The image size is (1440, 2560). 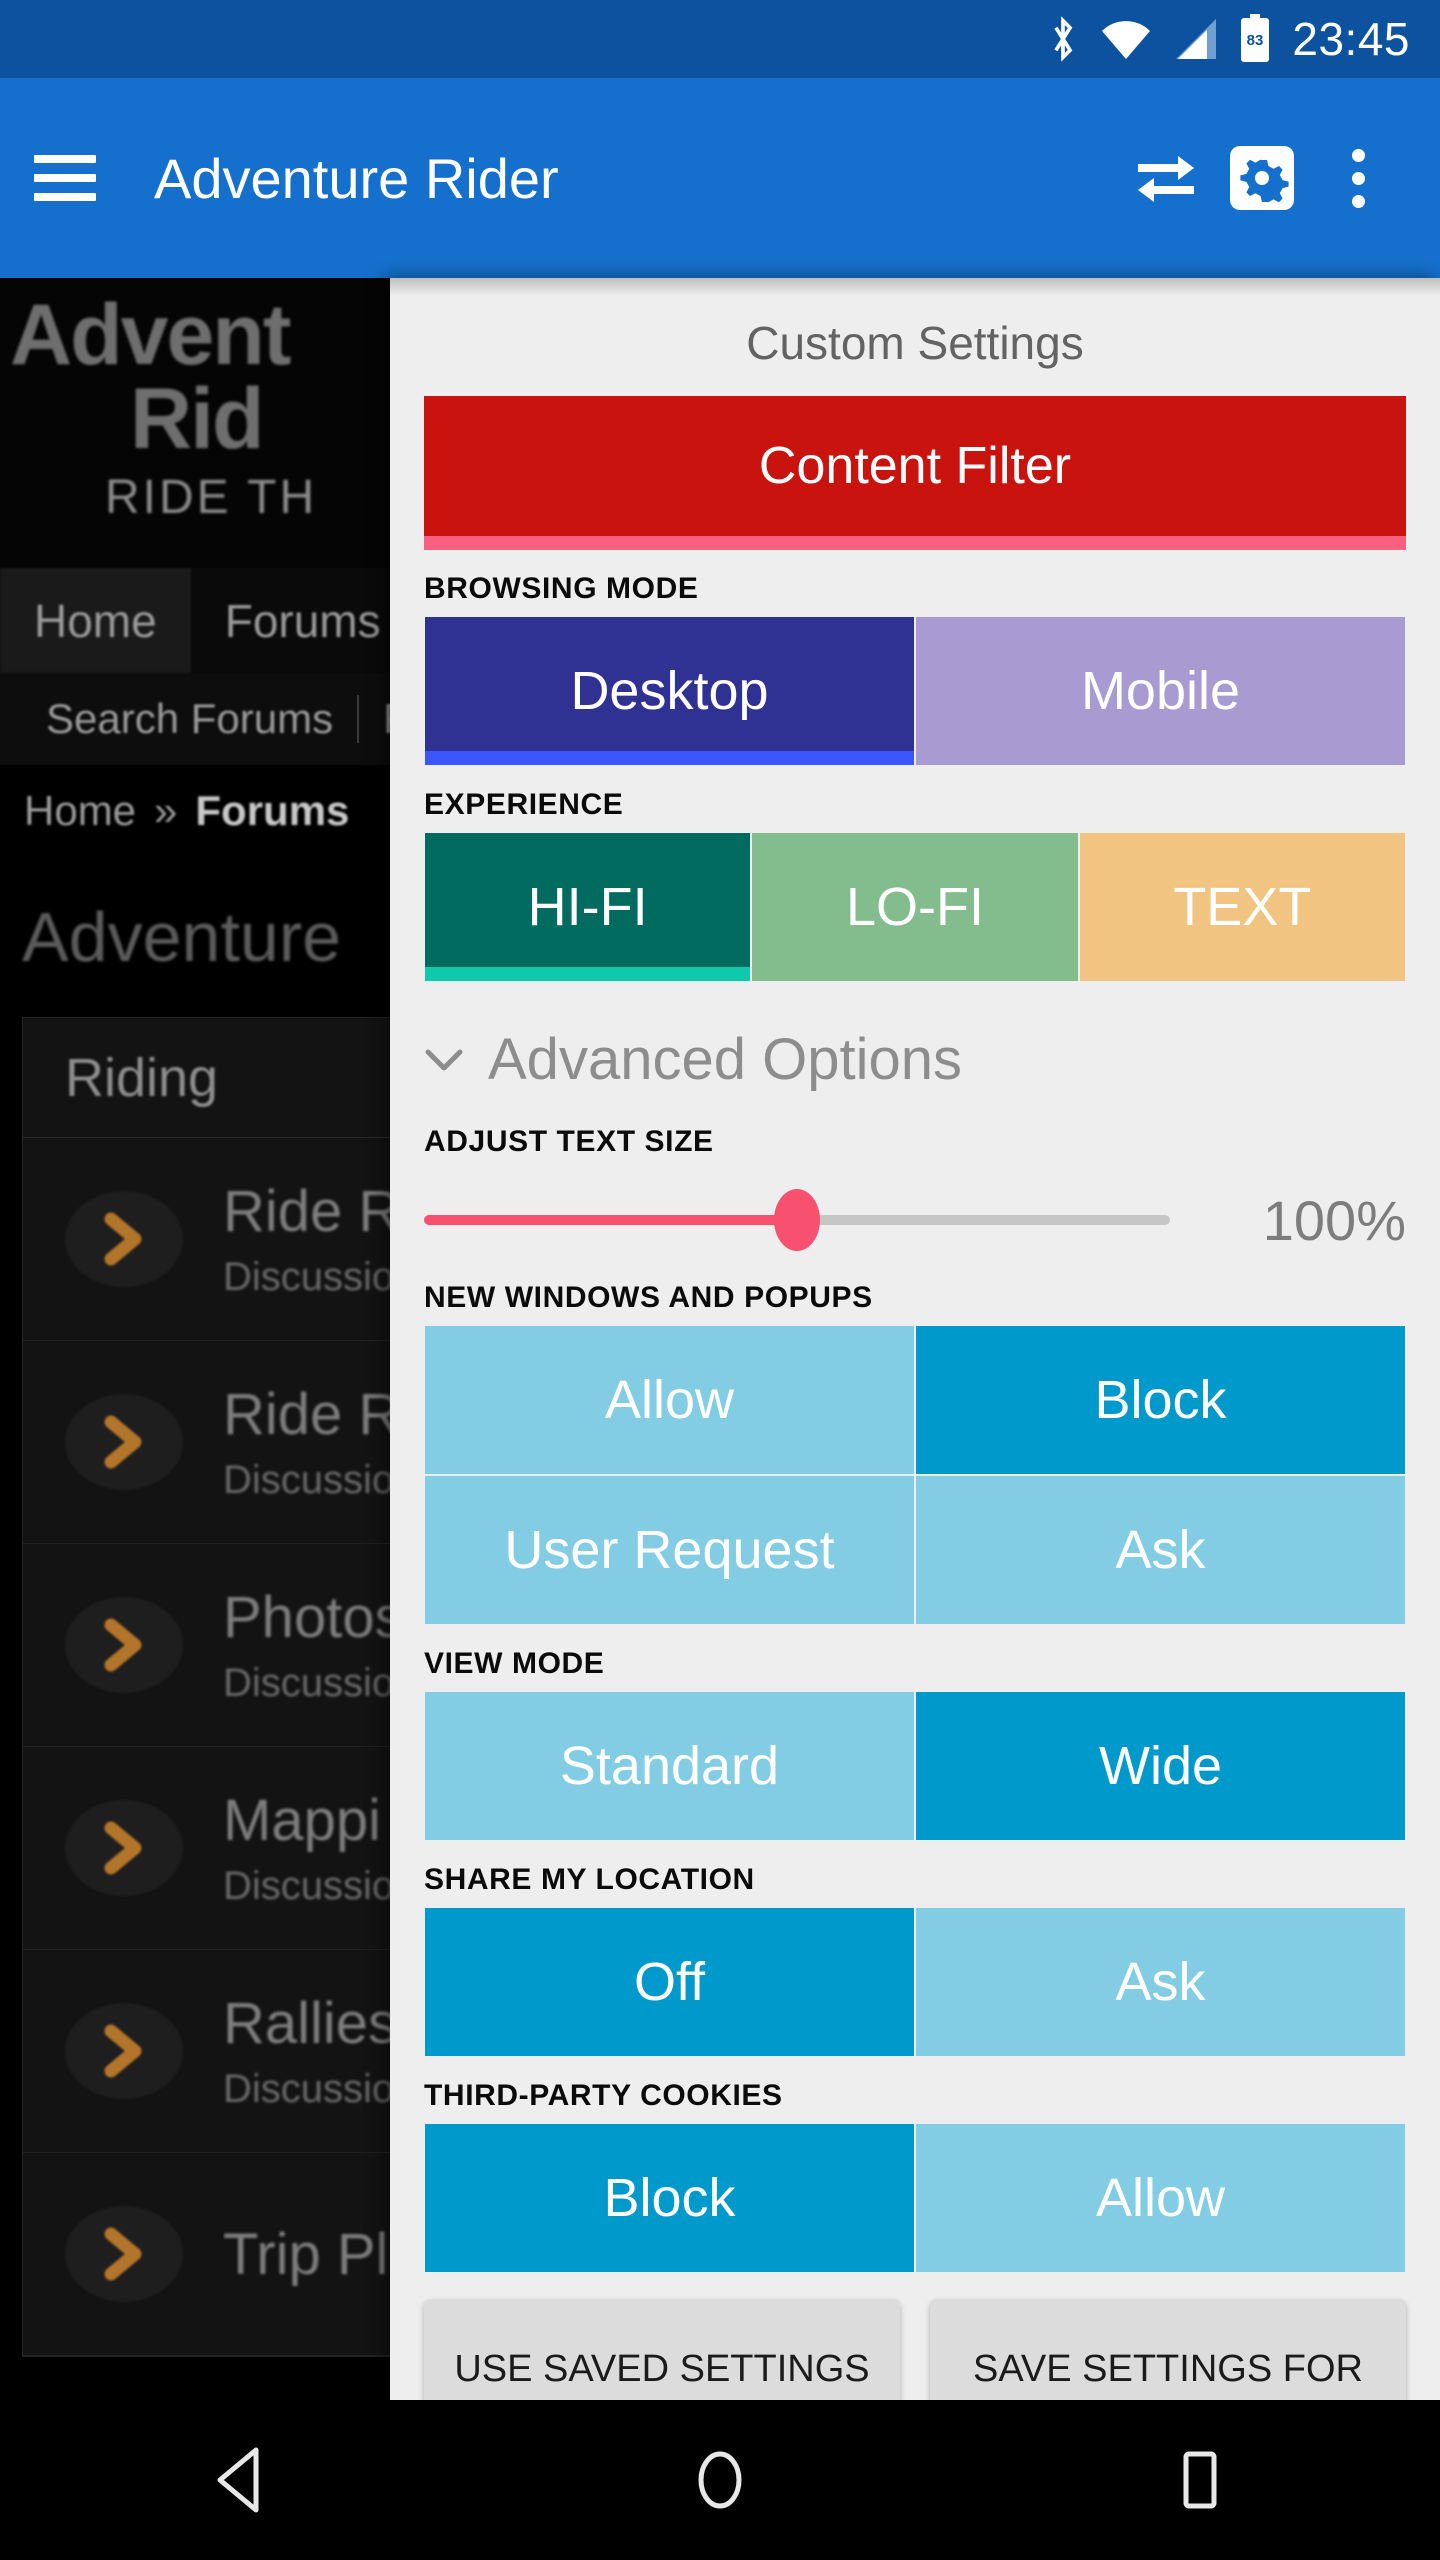 I want to click on view-mode-option-standard: Standard, so click(x=669, y=1766).